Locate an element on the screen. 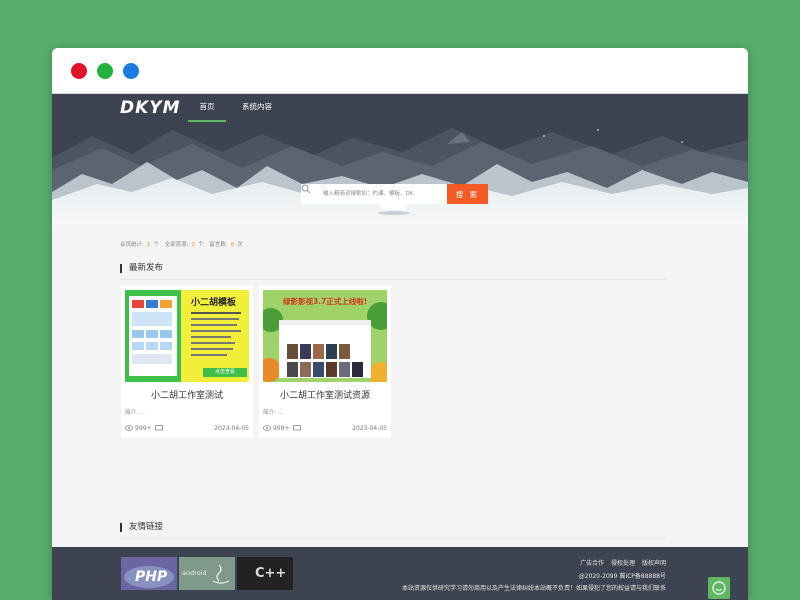  footer-link-copyright: 版权声明 is located at coordinates (654, 563).